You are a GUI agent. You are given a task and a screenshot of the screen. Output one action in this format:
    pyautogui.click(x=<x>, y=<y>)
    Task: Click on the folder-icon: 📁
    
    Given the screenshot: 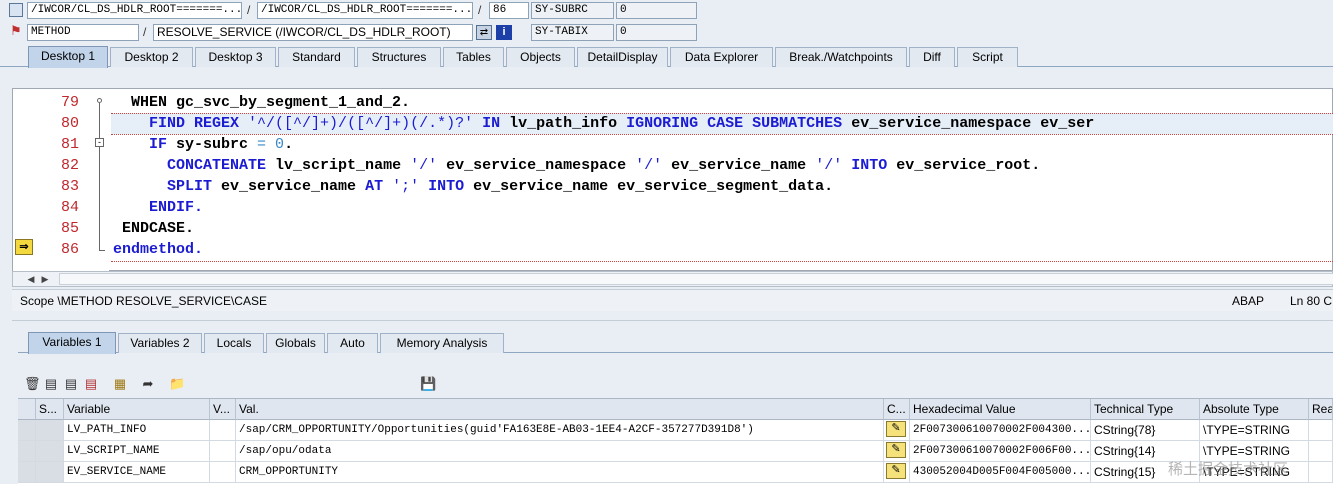 What is the action you would take?
    pyautogui.click(x=177, y=384)
    